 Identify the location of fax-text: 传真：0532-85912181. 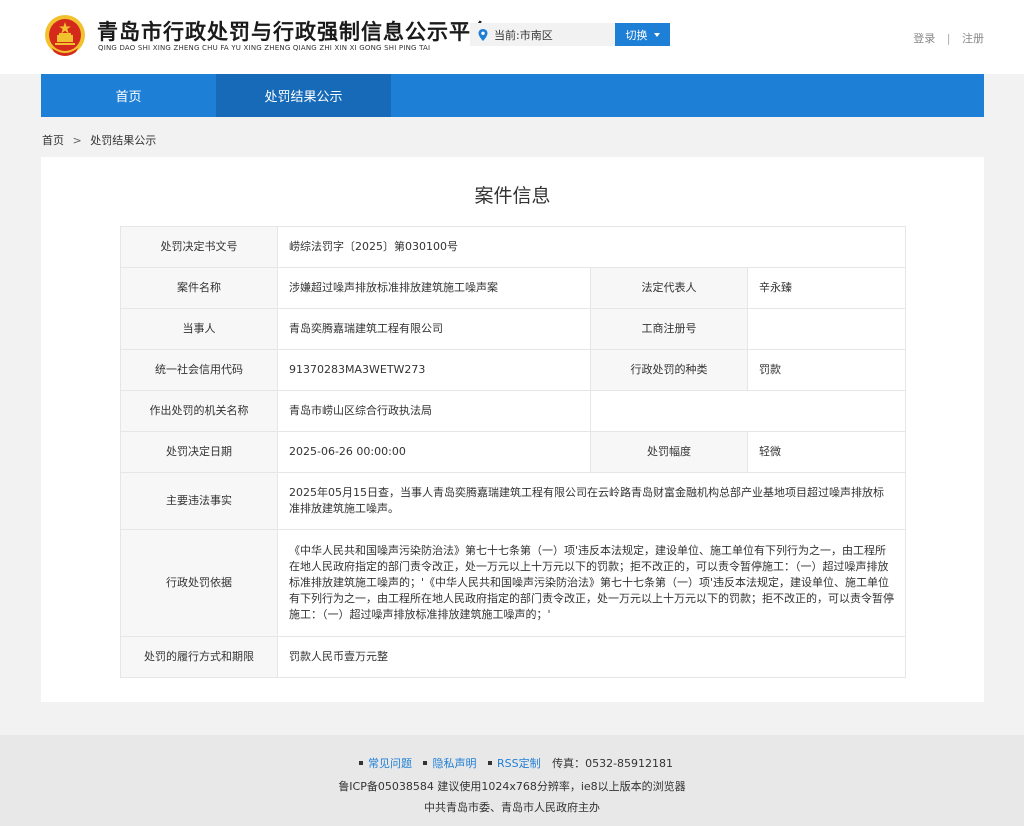
(613, 763).